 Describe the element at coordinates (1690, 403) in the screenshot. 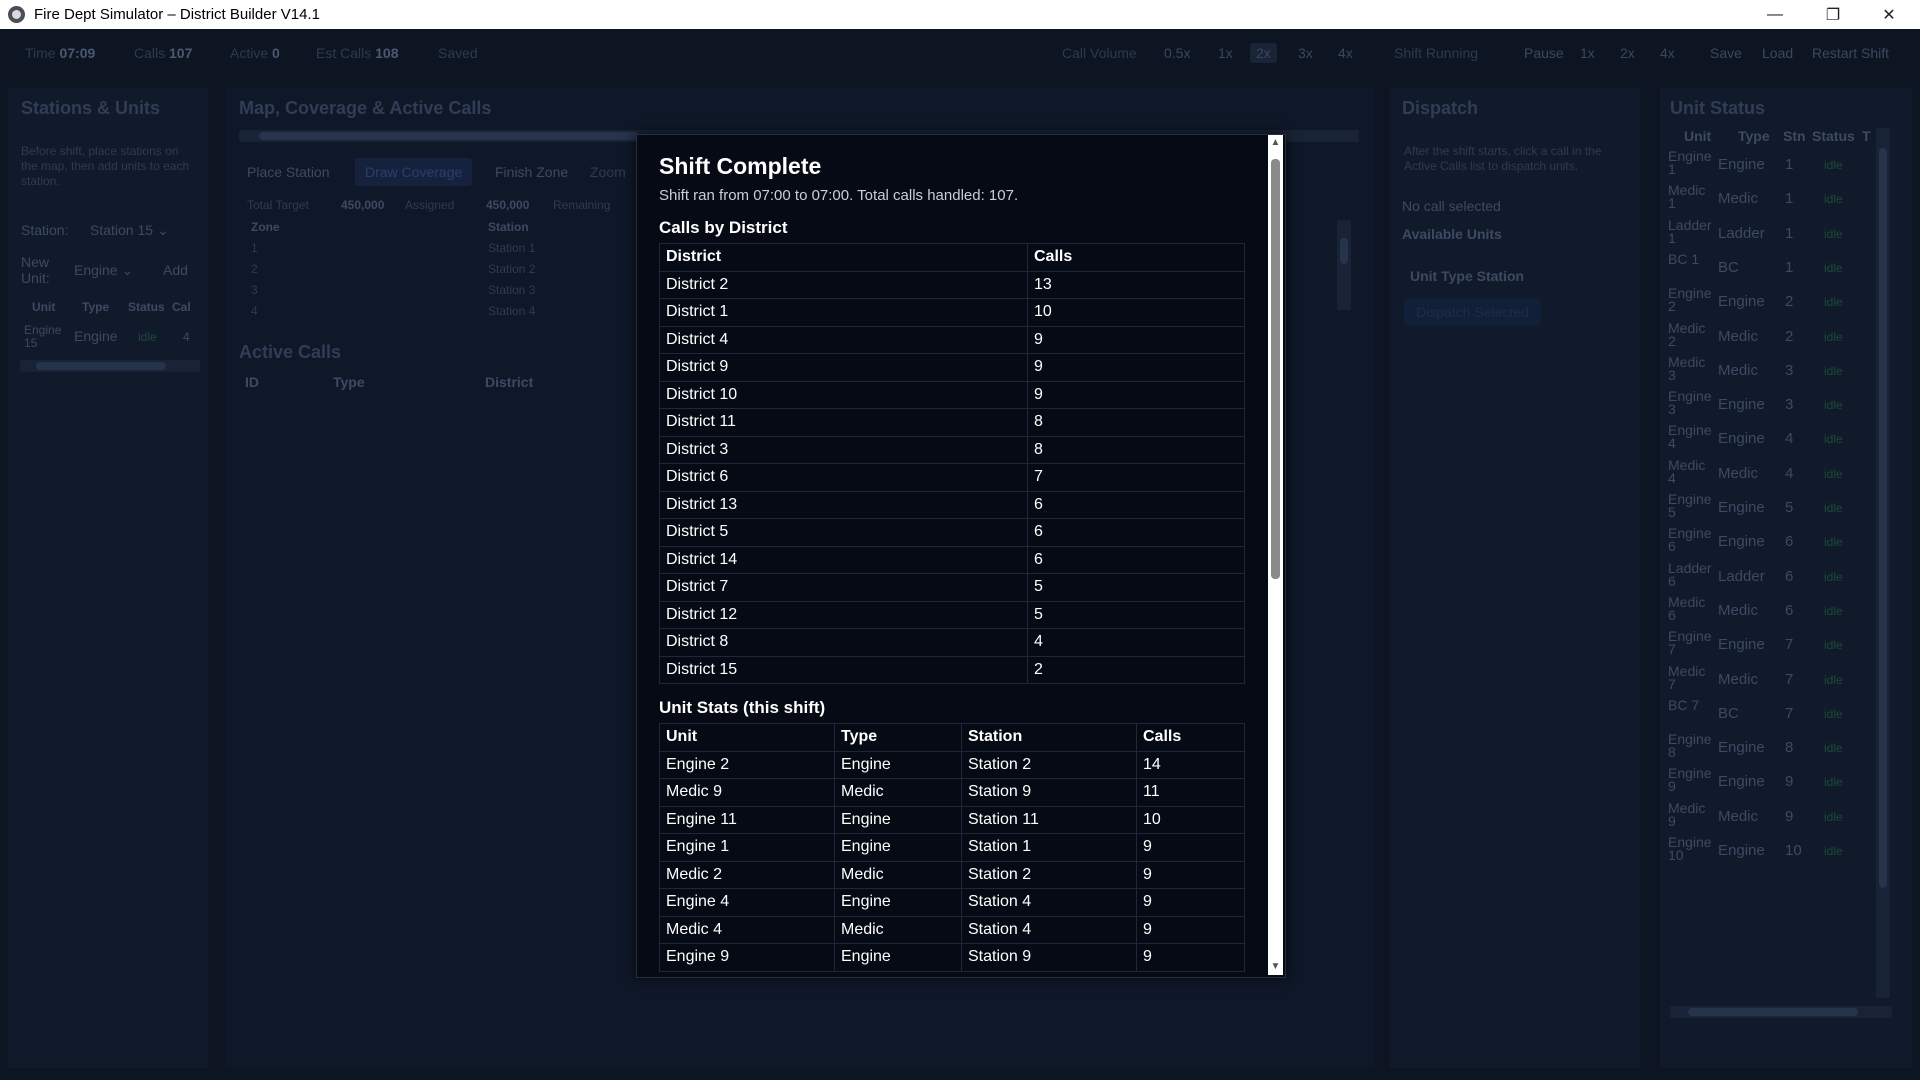

I see `unit-status-name: Engine 3` at that location.